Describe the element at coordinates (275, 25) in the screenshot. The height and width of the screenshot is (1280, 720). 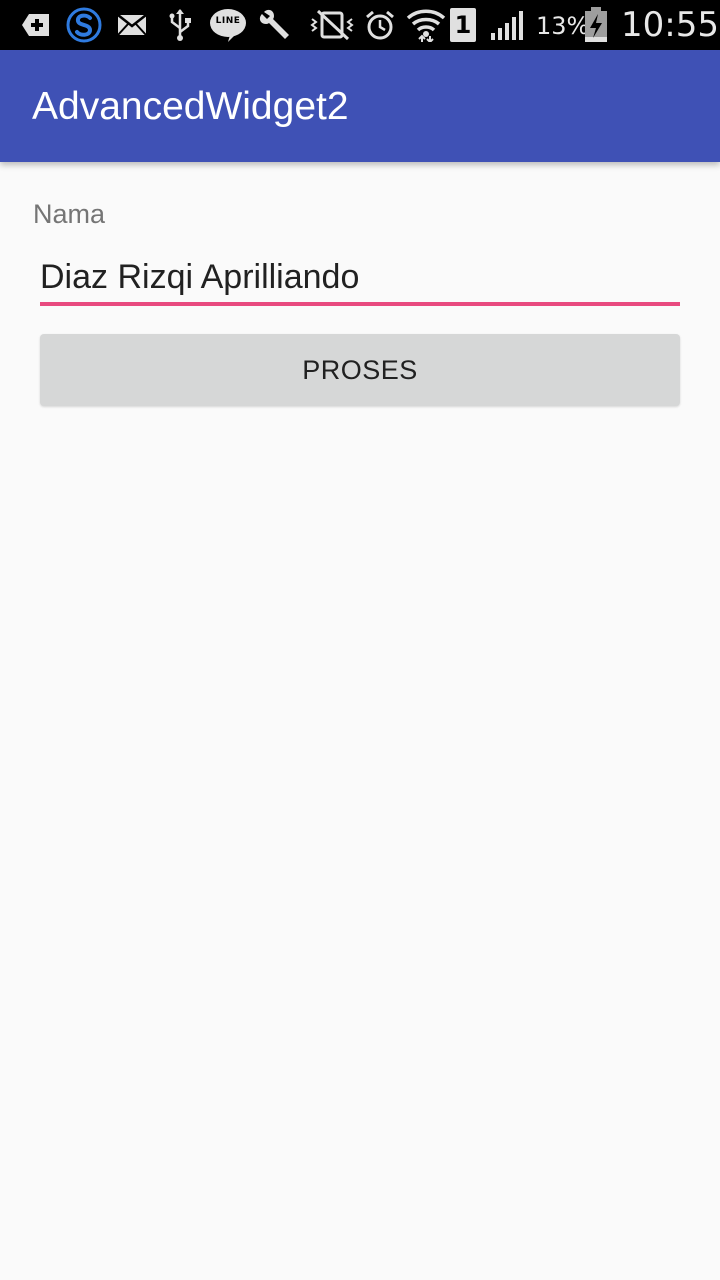
I see `wrench-icon` at that location.